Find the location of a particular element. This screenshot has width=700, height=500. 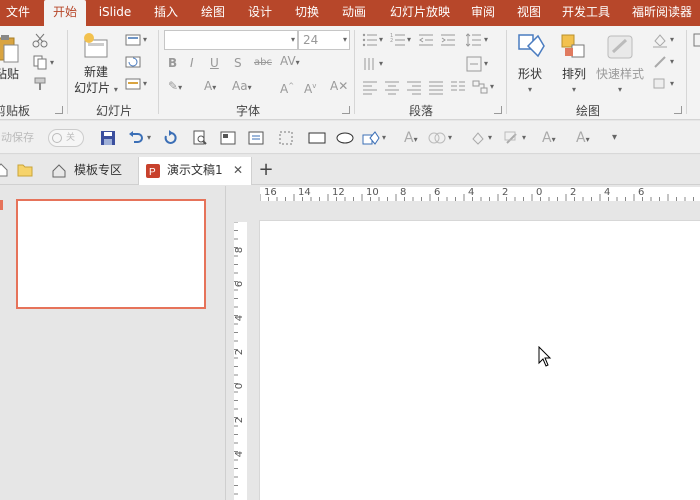

smartart-dropdown-arrow: ▾ is located at coordinates (492, 86).